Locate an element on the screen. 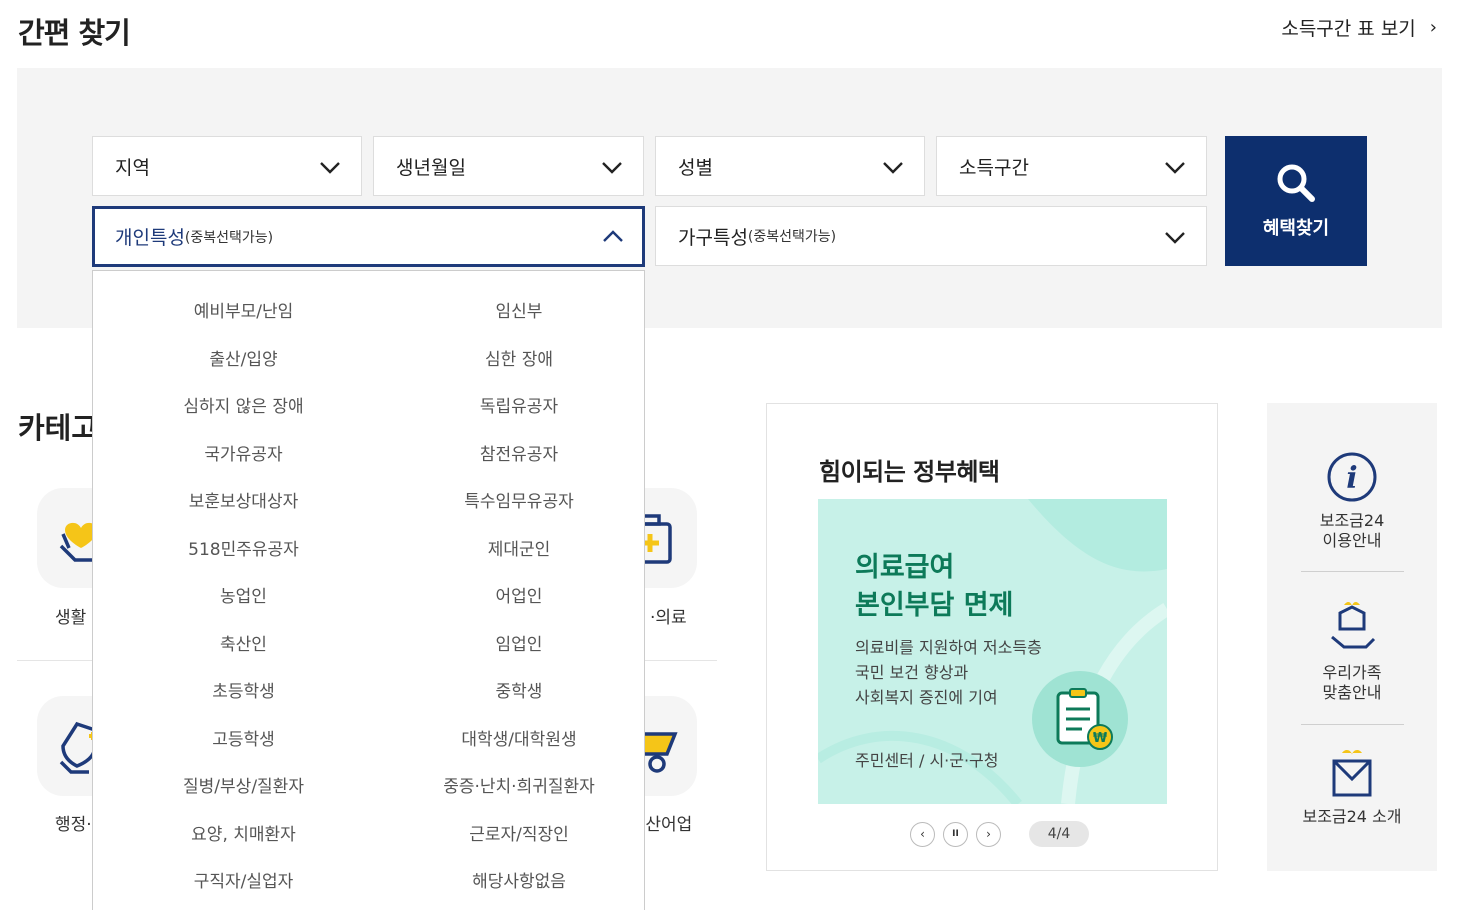 The width and height of the screenshot is (1461, 910). personal-trait-option: 심한 장애 is located at coordinates (519, 358).